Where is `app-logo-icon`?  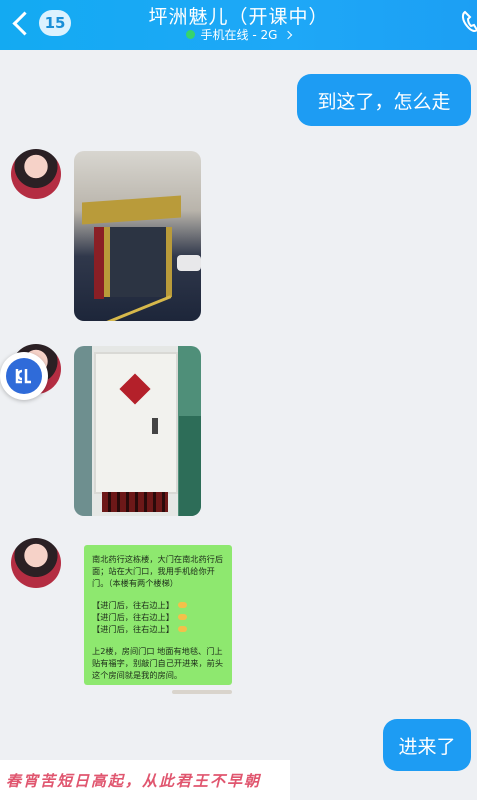 app-logo-icon is located at coordinates (24, 376).